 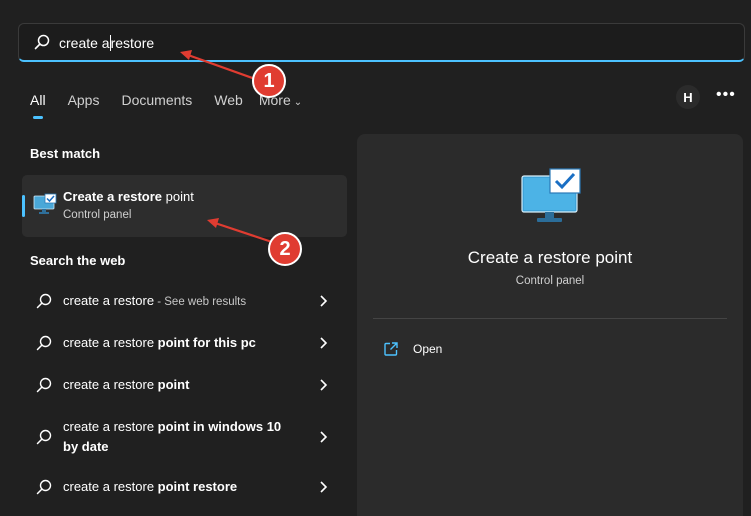 I want to click on open-label: Open, so click(x=428, y=349).